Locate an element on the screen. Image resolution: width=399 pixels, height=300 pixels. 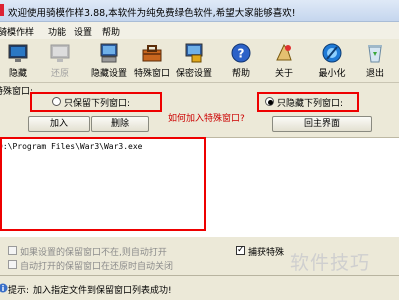
keep-only-radio is located at coordinates (56, 101).